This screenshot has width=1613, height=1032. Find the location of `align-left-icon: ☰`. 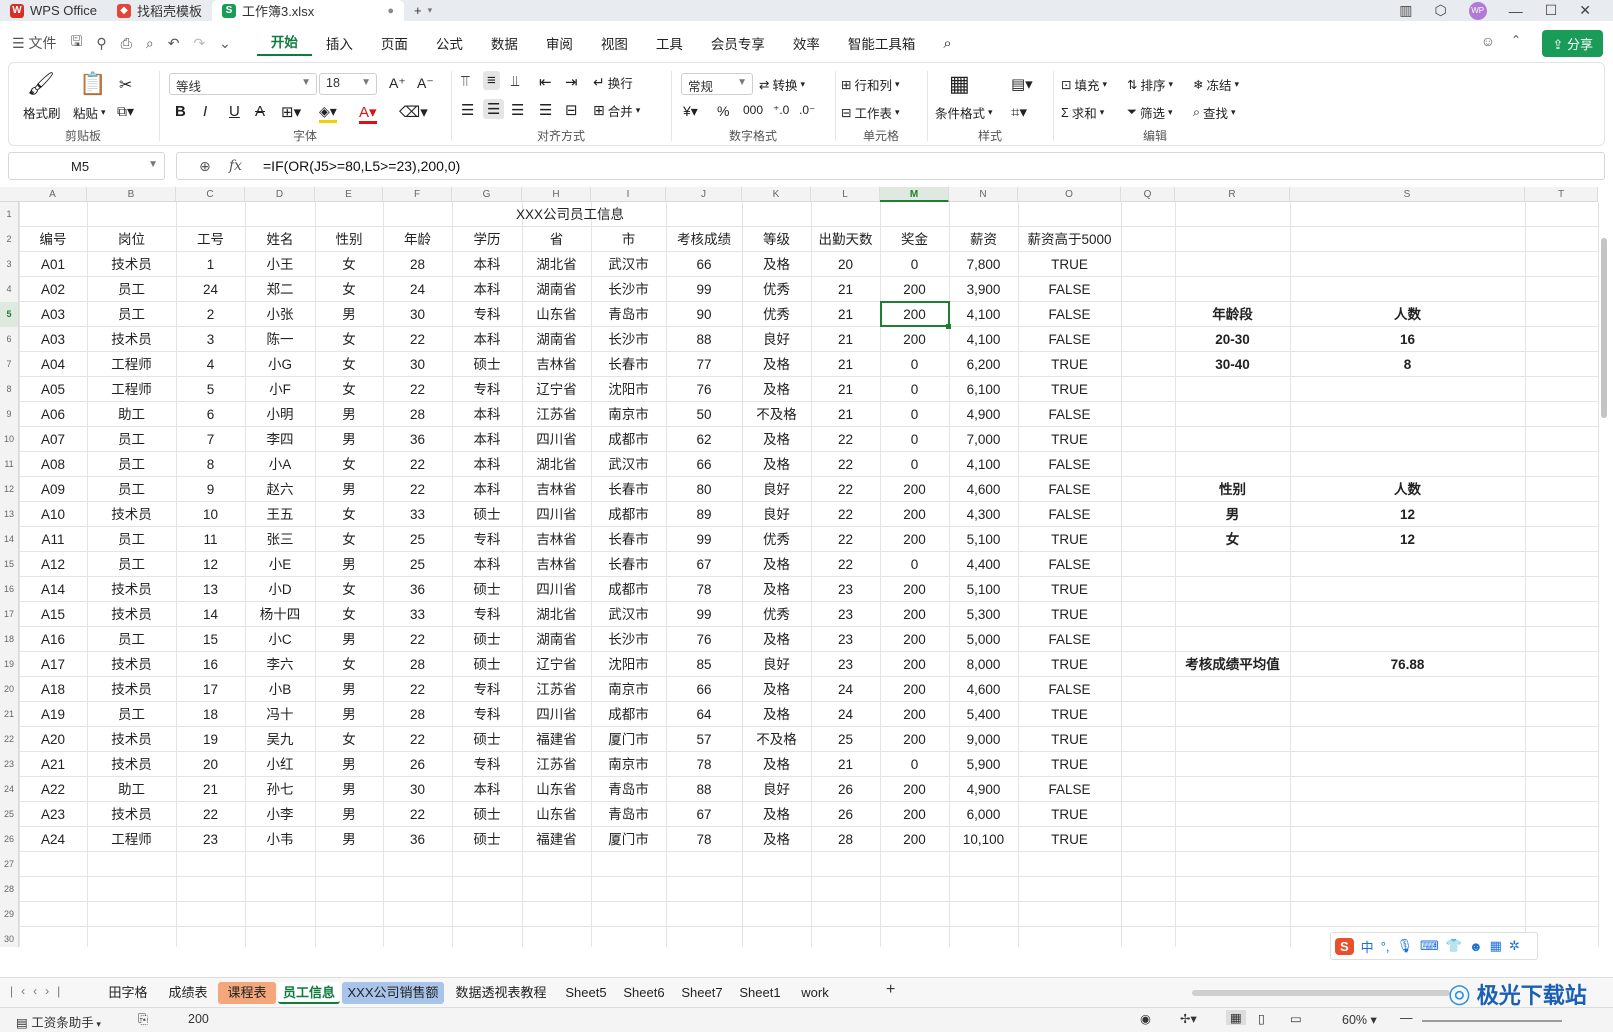

align-left-icon: ☰ is located at coordinates (467, 110).